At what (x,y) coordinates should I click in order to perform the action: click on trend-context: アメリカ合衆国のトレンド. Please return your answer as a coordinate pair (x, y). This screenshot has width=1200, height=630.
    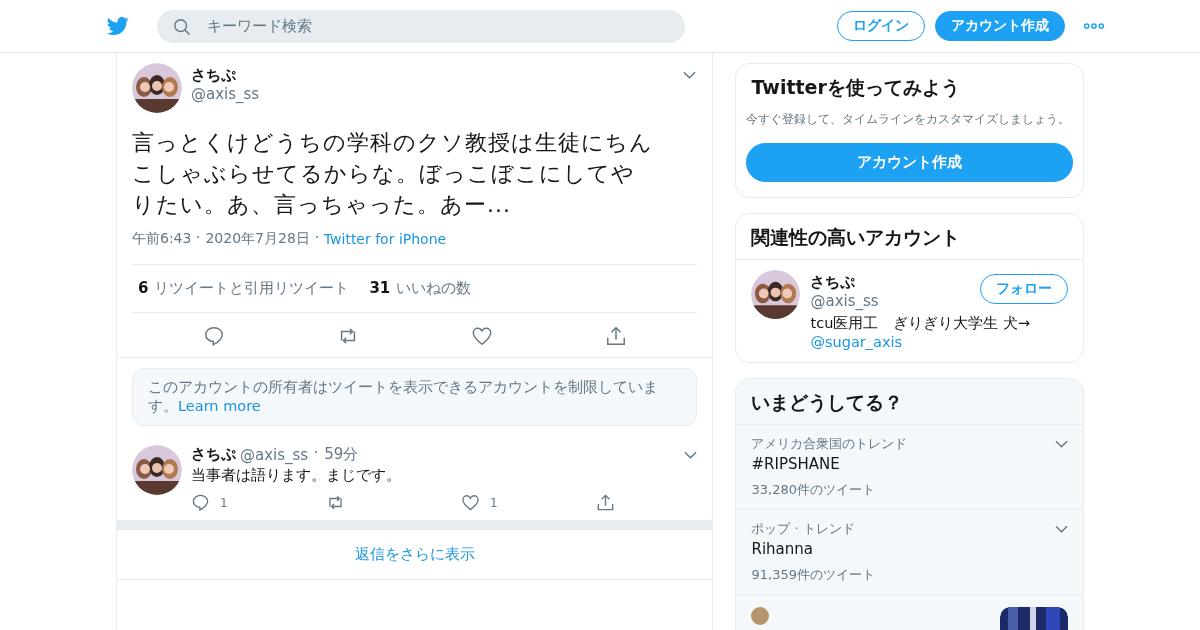
    Looking at the image, I should click on (829, 444).